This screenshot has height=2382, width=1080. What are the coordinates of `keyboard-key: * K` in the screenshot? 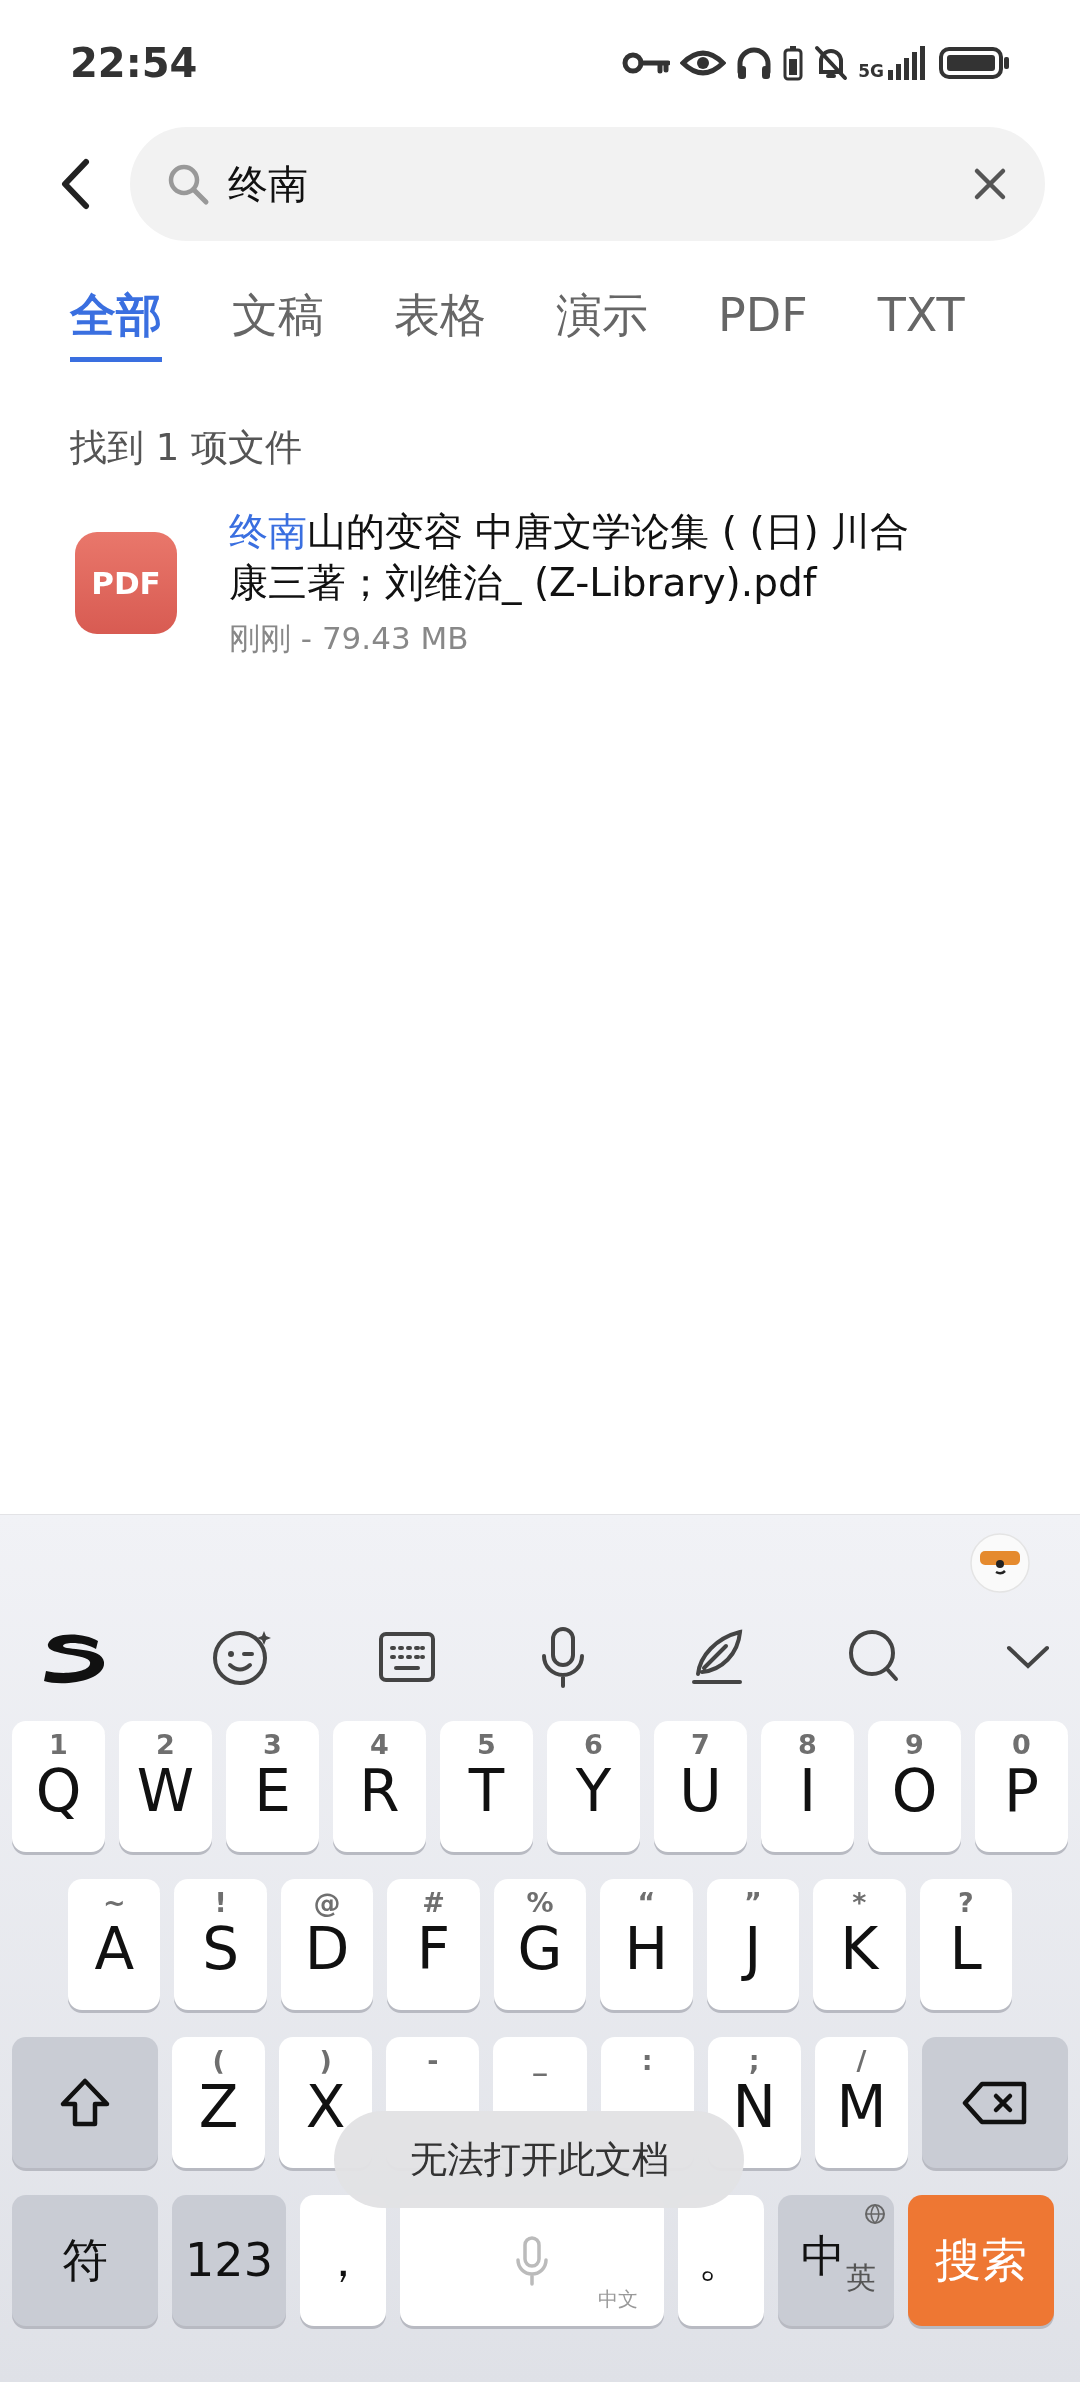 It's located at (859, 1944).